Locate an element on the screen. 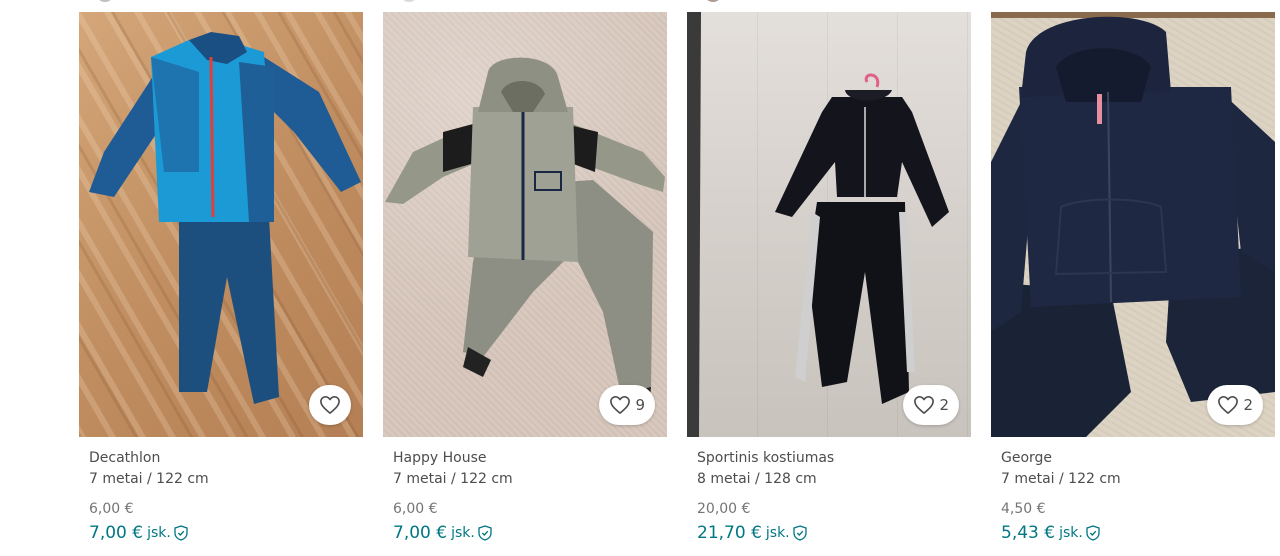 The width and height of the screenshot is (1280, 556). item-brand: Happy House is located at coordinates (525, 458).